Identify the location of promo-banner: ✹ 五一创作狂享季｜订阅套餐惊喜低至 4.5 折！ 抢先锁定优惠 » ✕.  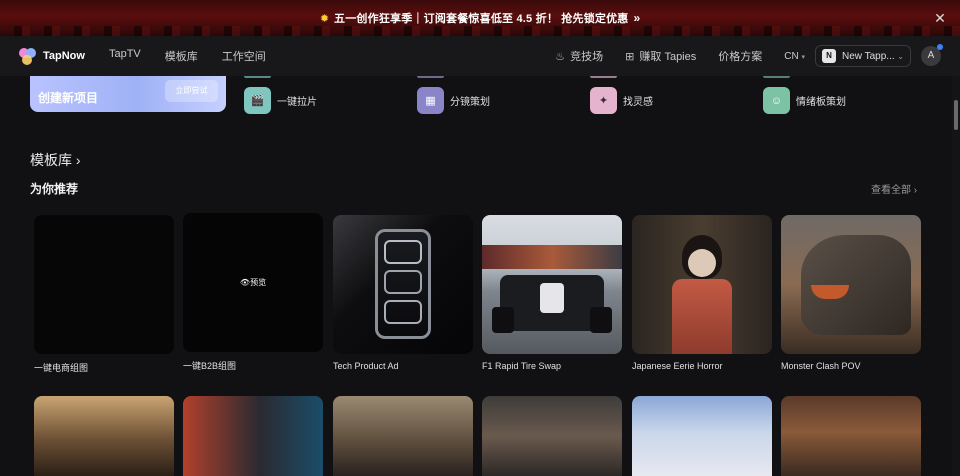
(480, 18).